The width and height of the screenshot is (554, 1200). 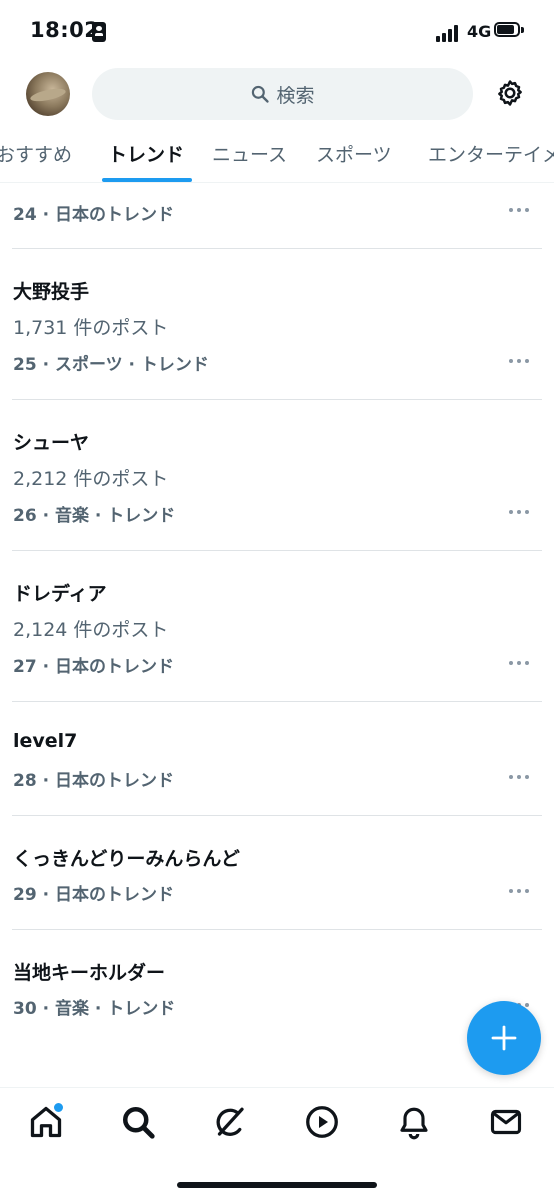 What do you see at coordinates (491, 153) in the screenshot?
I see `tab-entertainment: エンターテイメント` at bounding box center [491, 153].